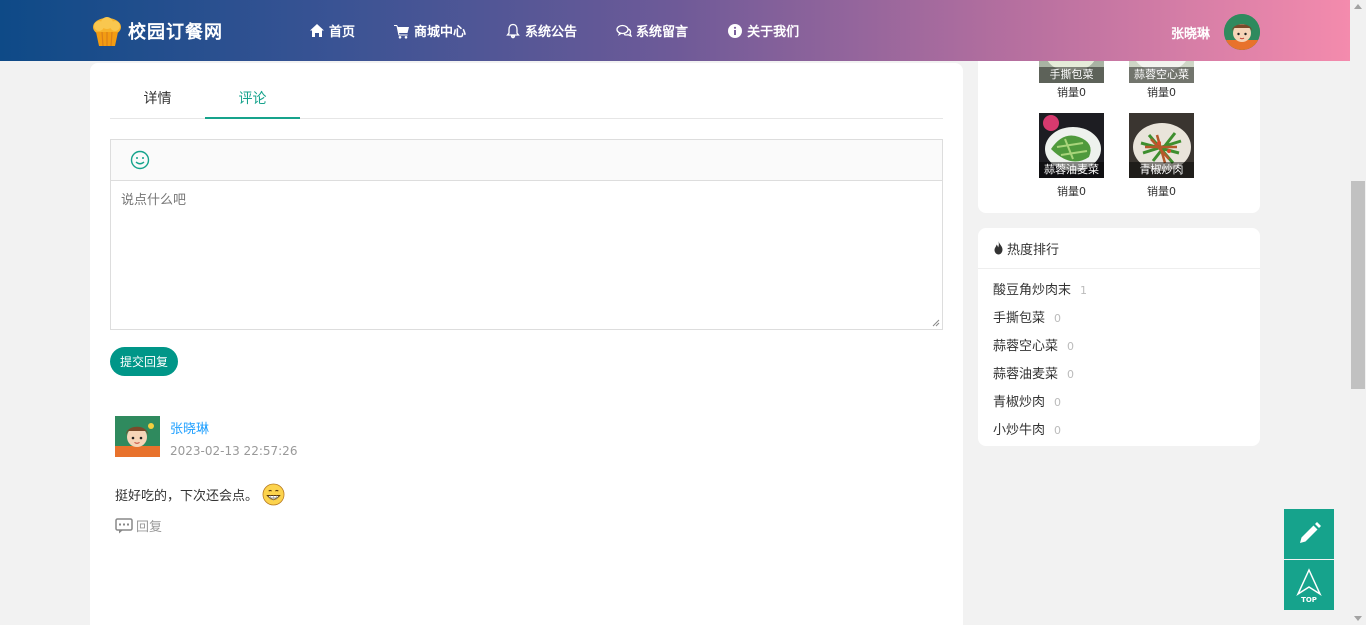 This screenshot has width=1366, height=625. Describe the element at coordinates (342, 32) in the screenshot. I see `nav-home-label: 首页` at that location.